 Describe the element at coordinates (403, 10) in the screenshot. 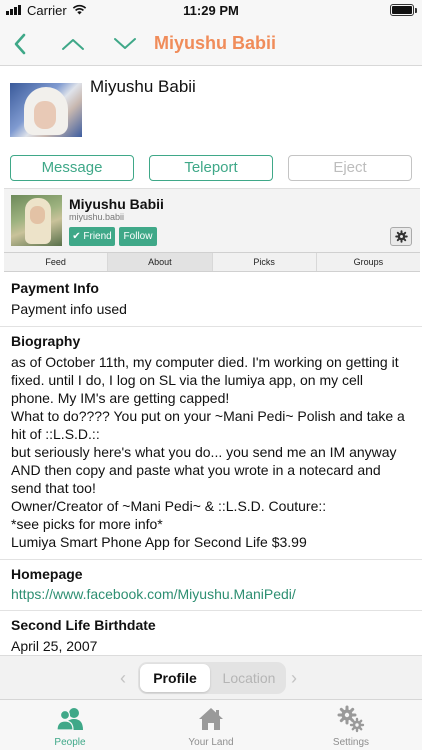

I see `battery-icon` at that location.